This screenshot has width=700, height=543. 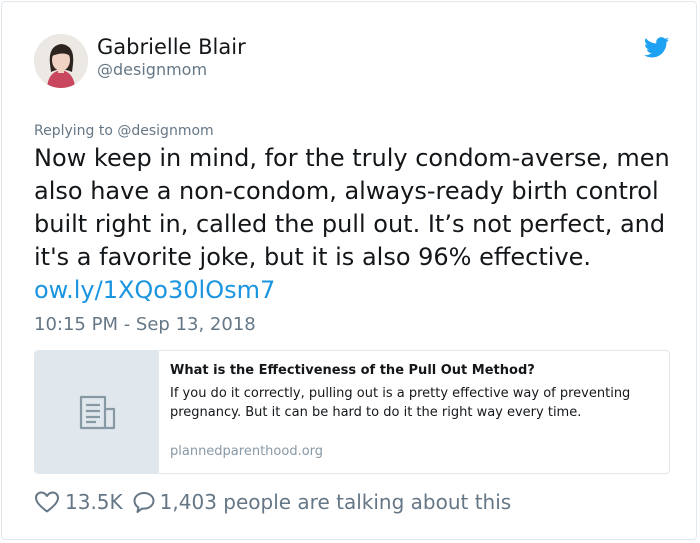 I want to click on link-card-domain: plannedparenthood.org, so click(x=247, y=451).